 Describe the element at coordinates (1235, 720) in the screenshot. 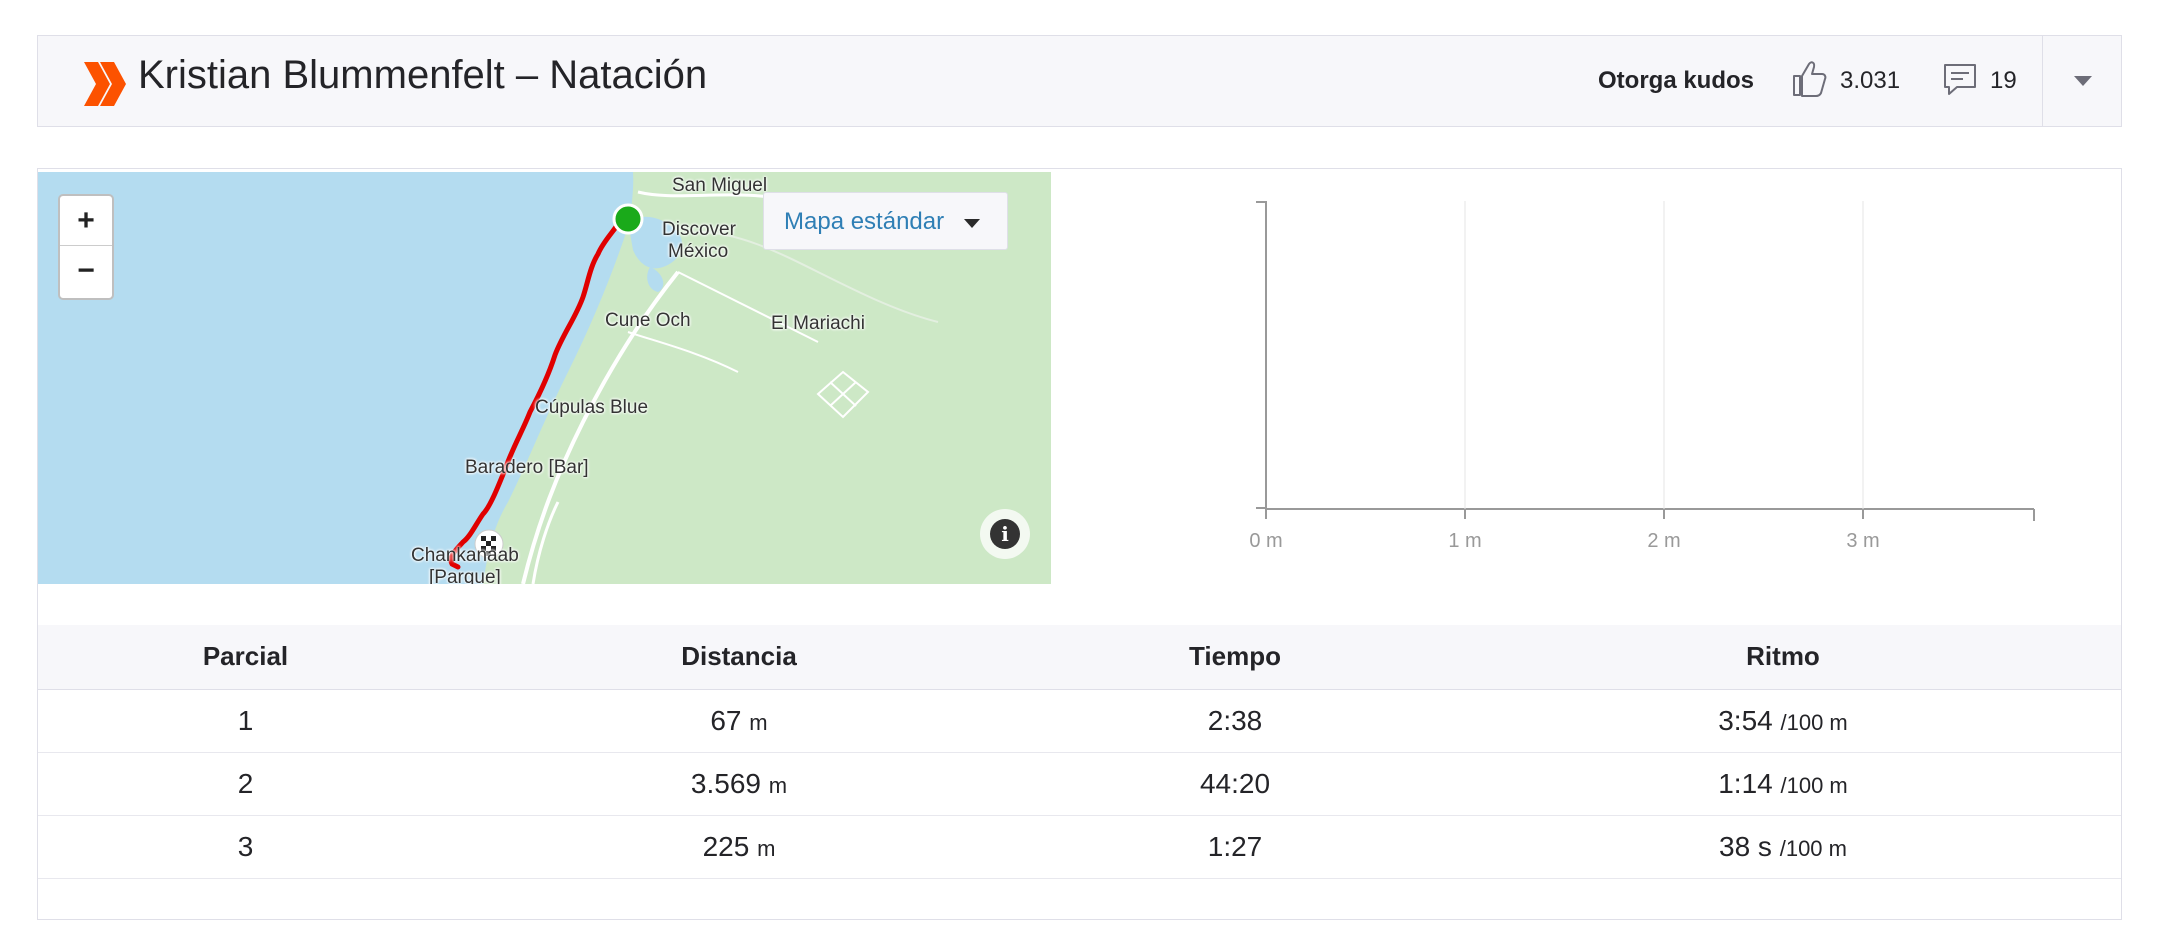

I see `split-time: 2:38` at that location.